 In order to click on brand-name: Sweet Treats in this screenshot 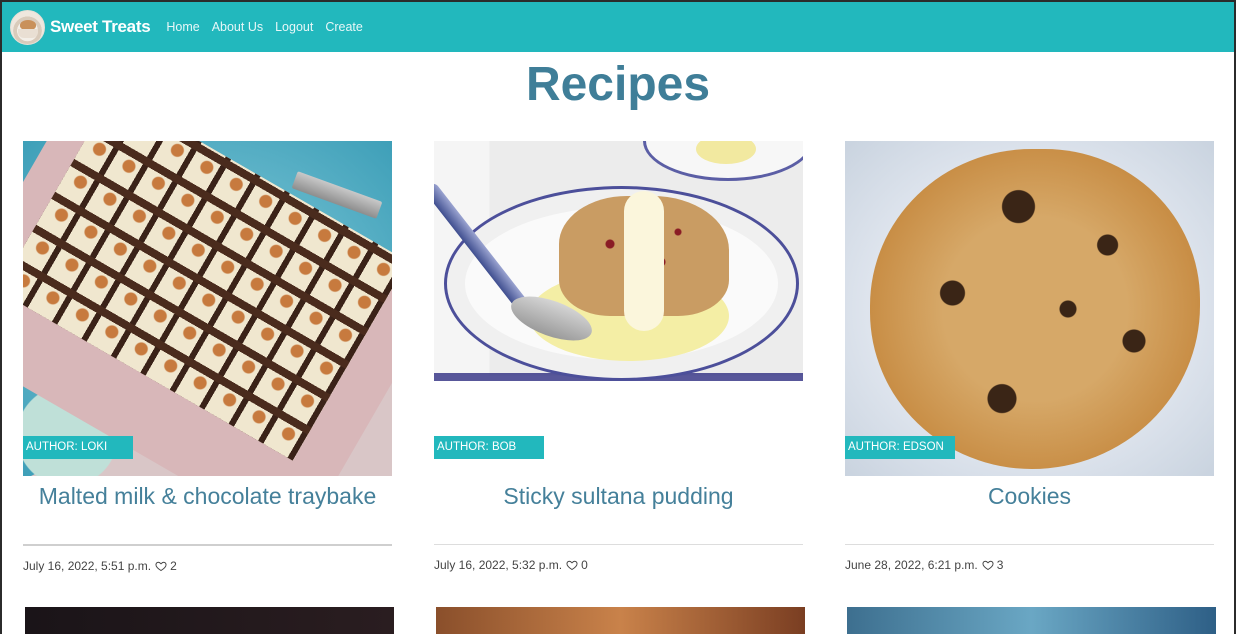, I will do `click(100, 26)`.